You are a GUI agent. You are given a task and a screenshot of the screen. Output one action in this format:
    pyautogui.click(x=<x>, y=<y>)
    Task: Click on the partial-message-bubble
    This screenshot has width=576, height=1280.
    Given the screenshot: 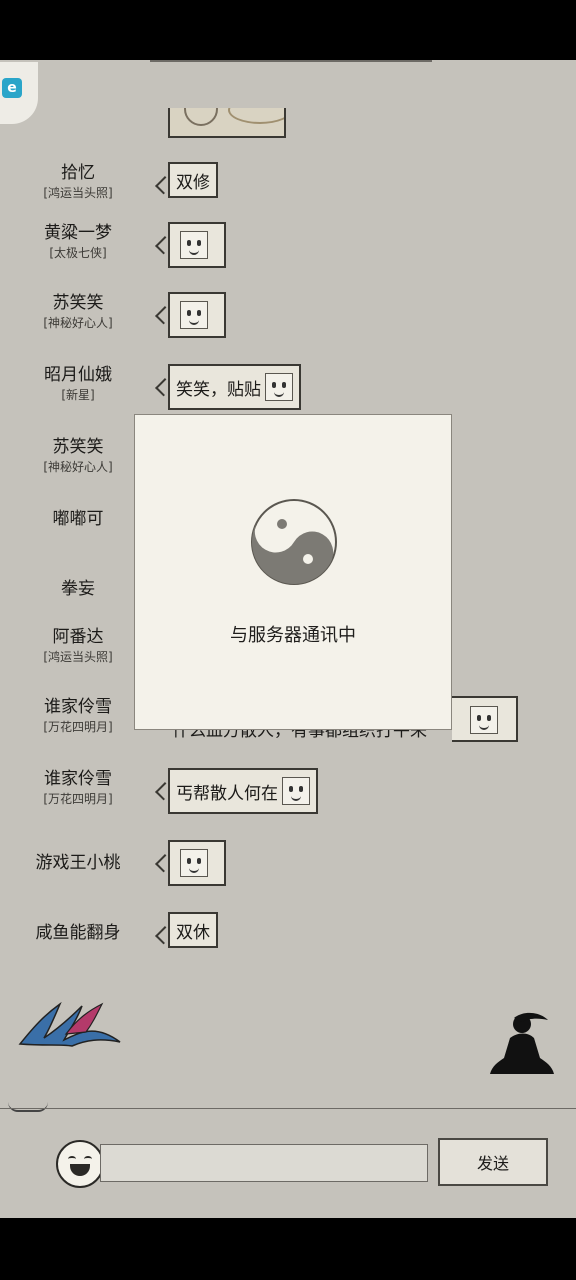 What is the action you would take?
    pyautogui.click(x=485, y=719)
    